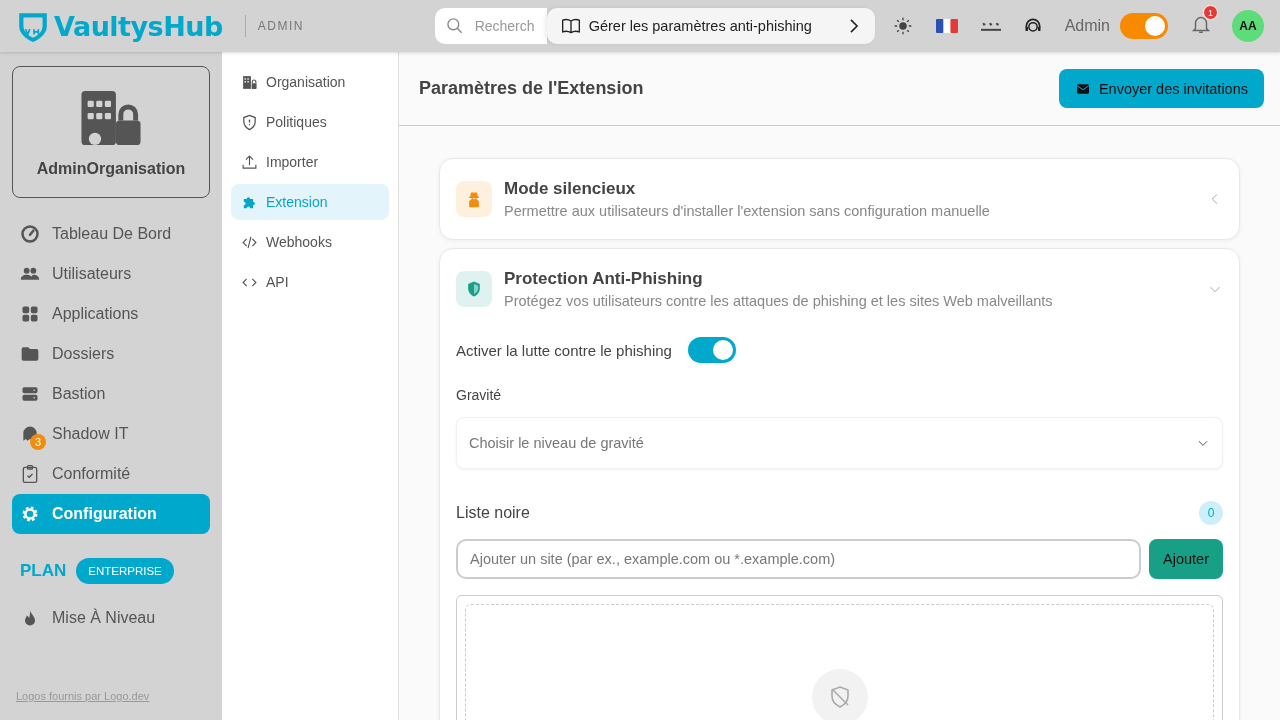 The image size is (1280, 720). Describe the element at coordinates (111, 274) in the screenshot. I see `sidebar-item: Utilisateurs` at that location.